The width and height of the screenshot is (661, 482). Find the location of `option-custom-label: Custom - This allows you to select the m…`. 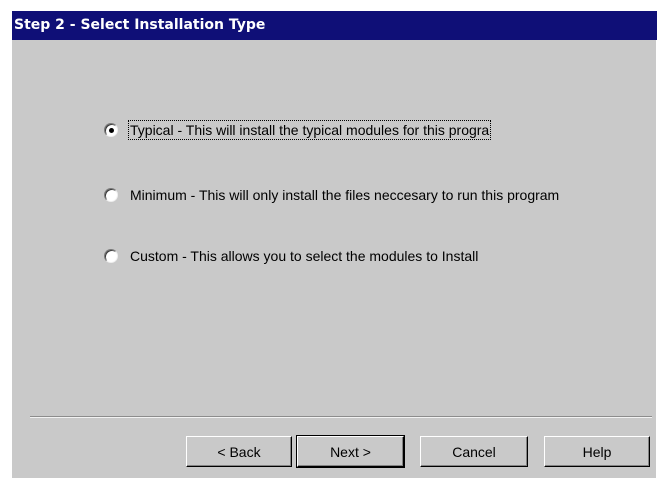

option-custom-label: Custom - This allows you to select the m… is located at coordinates (304, 256).